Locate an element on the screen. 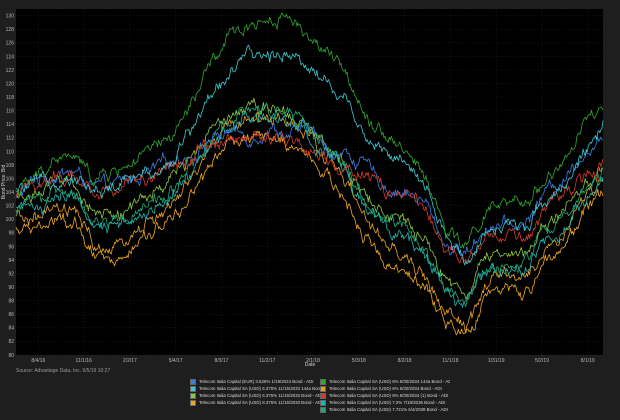  y-tick-label: 116 is located at coordinates (10, 112).